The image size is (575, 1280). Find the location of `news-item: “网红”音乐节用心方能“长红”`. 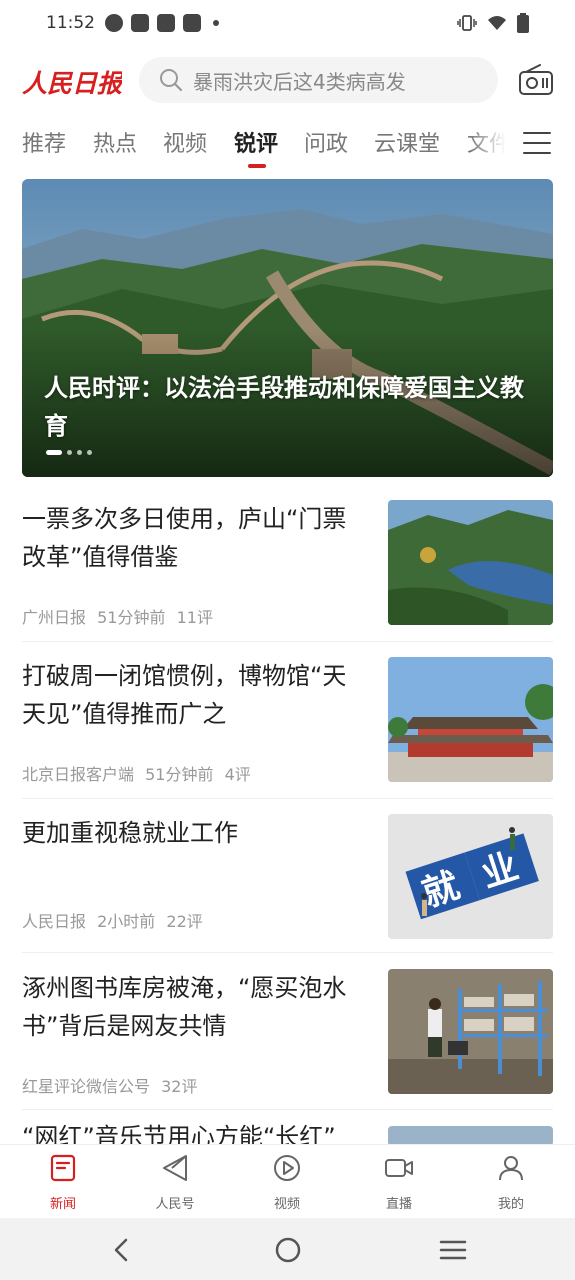

news-item: “网红”音乐节用心方能“长红” is located at coordinates (287, 1134).